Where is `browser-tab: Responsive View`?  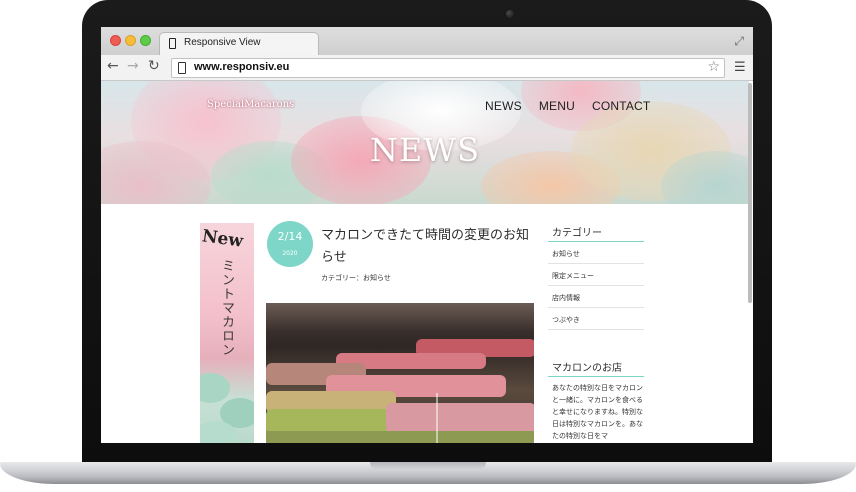
browser-tab: Responsive View is located at coordinates (239, 43).